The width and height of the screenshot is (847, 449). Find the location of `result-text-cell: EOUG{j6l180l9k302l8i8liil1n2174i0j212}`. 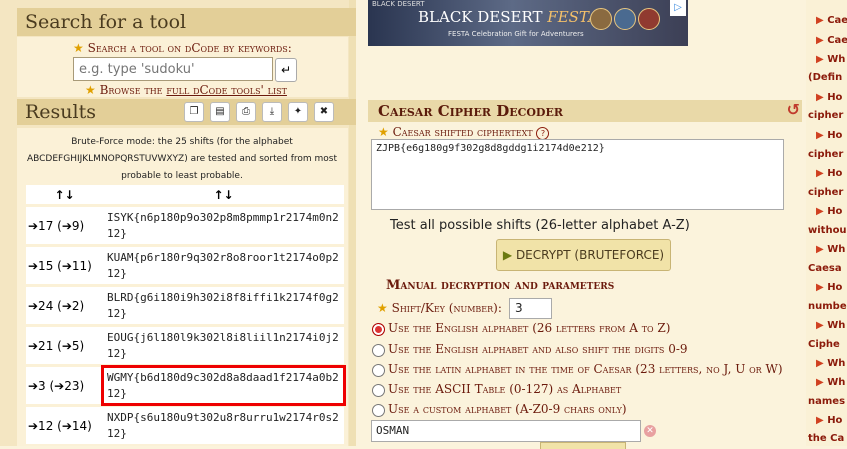

result-text-cell: EOUG{j6l180l9k302l8i8liil1n2174i0j212} is located at coordinates (223, 345).